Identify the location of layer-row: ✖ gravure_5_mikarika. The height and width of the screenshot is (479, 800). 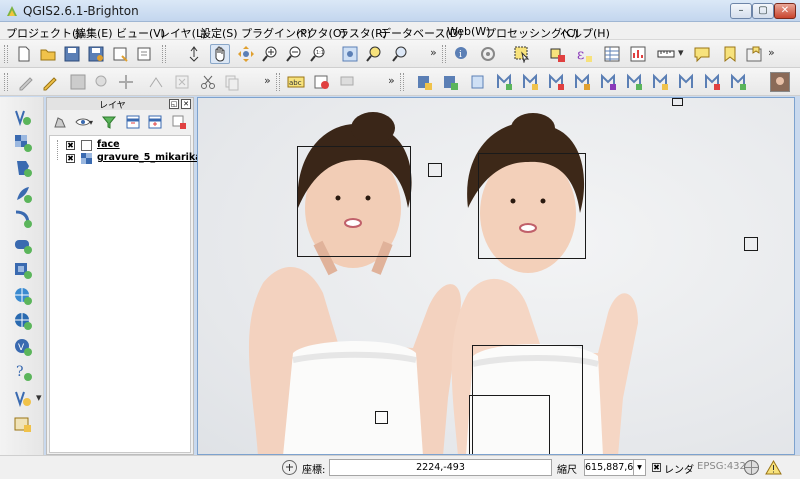
(126, 158).